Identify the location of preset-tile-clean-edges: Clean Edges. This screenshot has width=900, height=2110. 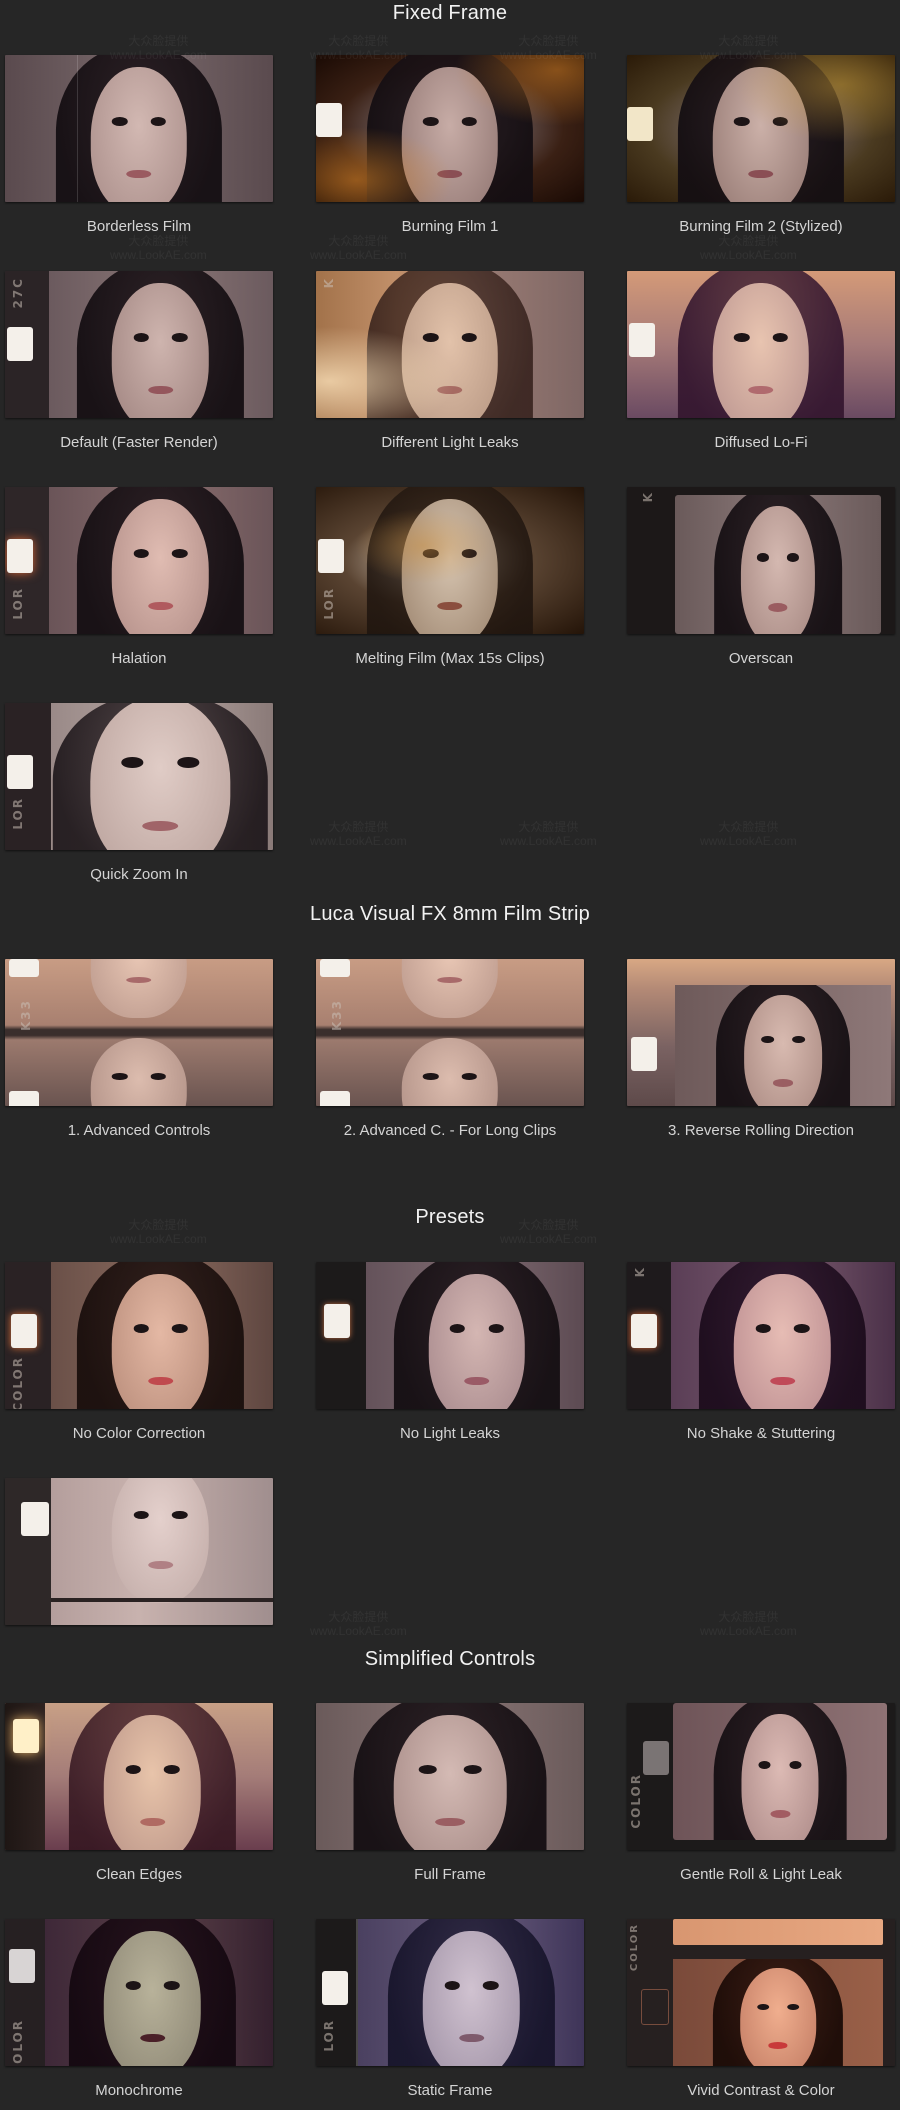
(139, 1793).